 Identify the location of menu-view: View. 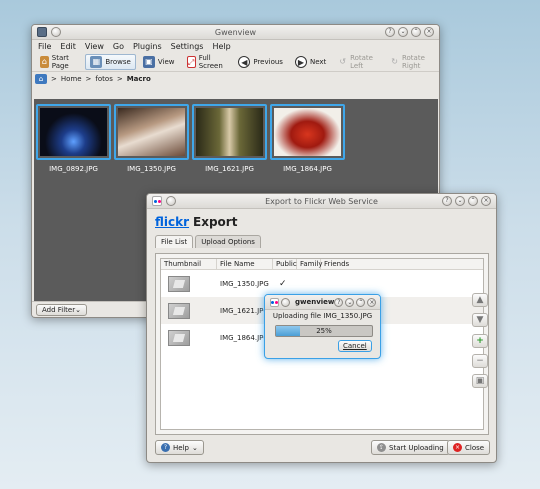
(94, 46).